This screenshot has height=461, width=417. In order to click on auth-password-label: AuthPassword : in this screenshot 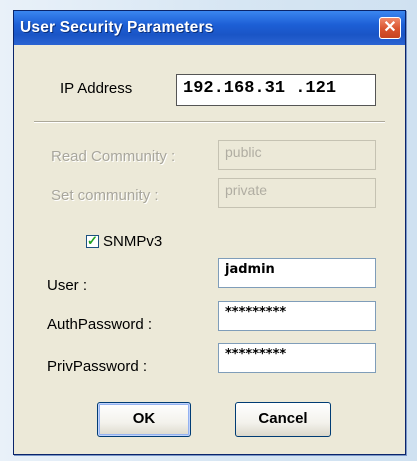, I will do `click(100, 324)`.